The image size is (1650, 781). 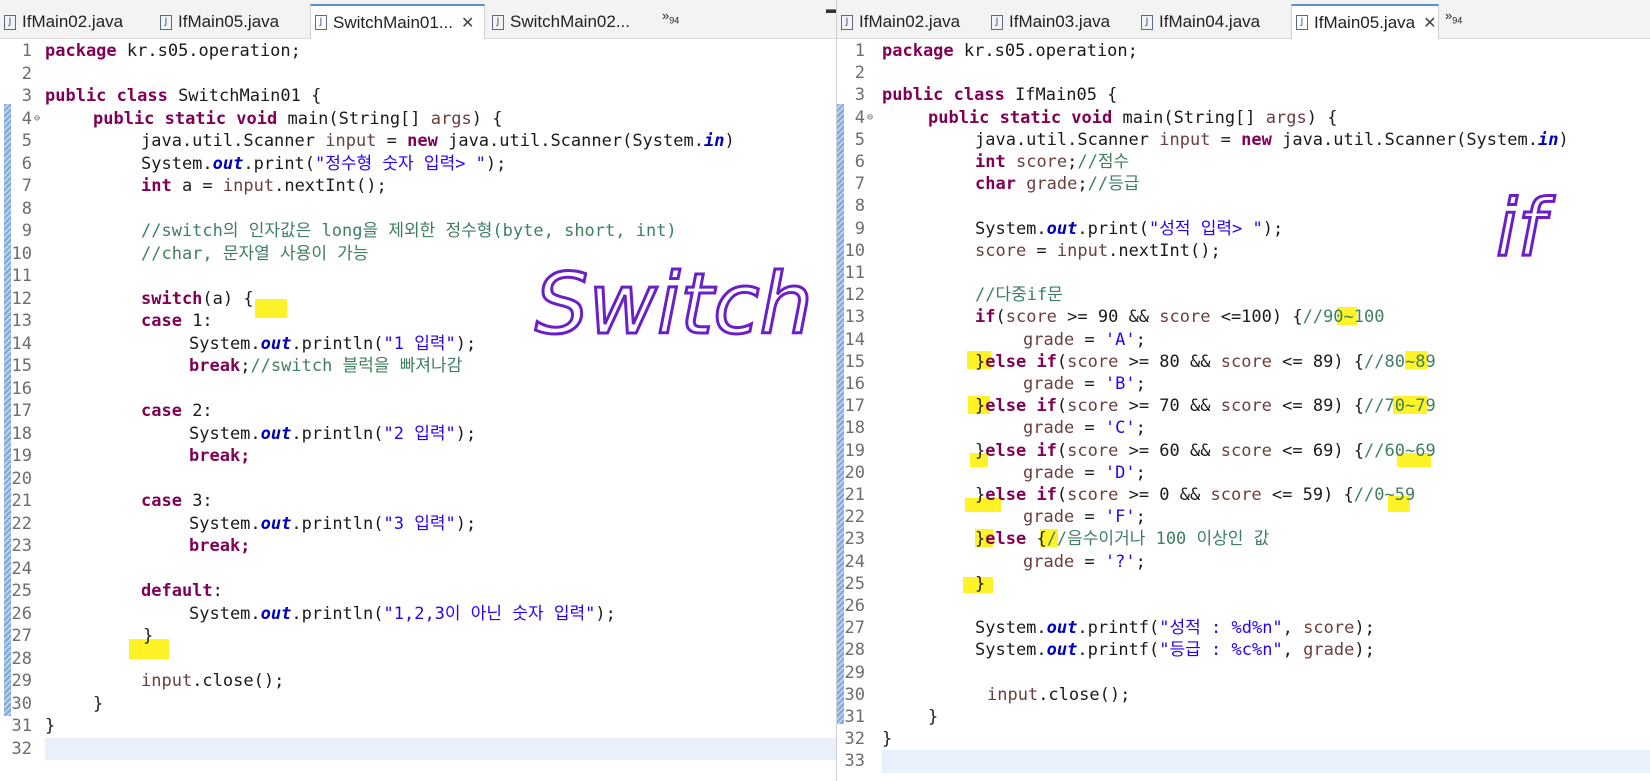 I want to click on code-line: 33, so click(x=854, y=761).